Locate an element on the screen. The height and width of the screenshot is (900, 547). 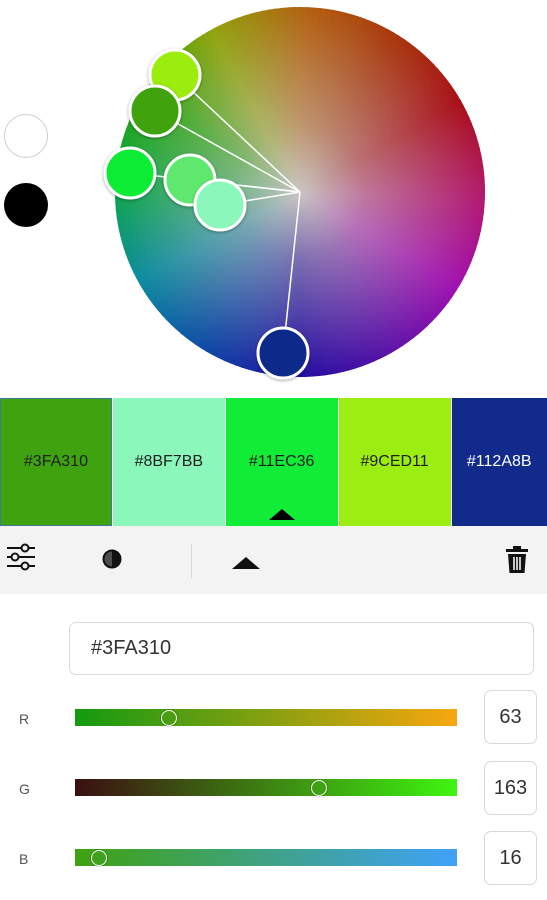
blue-value-field: 16 is located at coordinates (510, 858).